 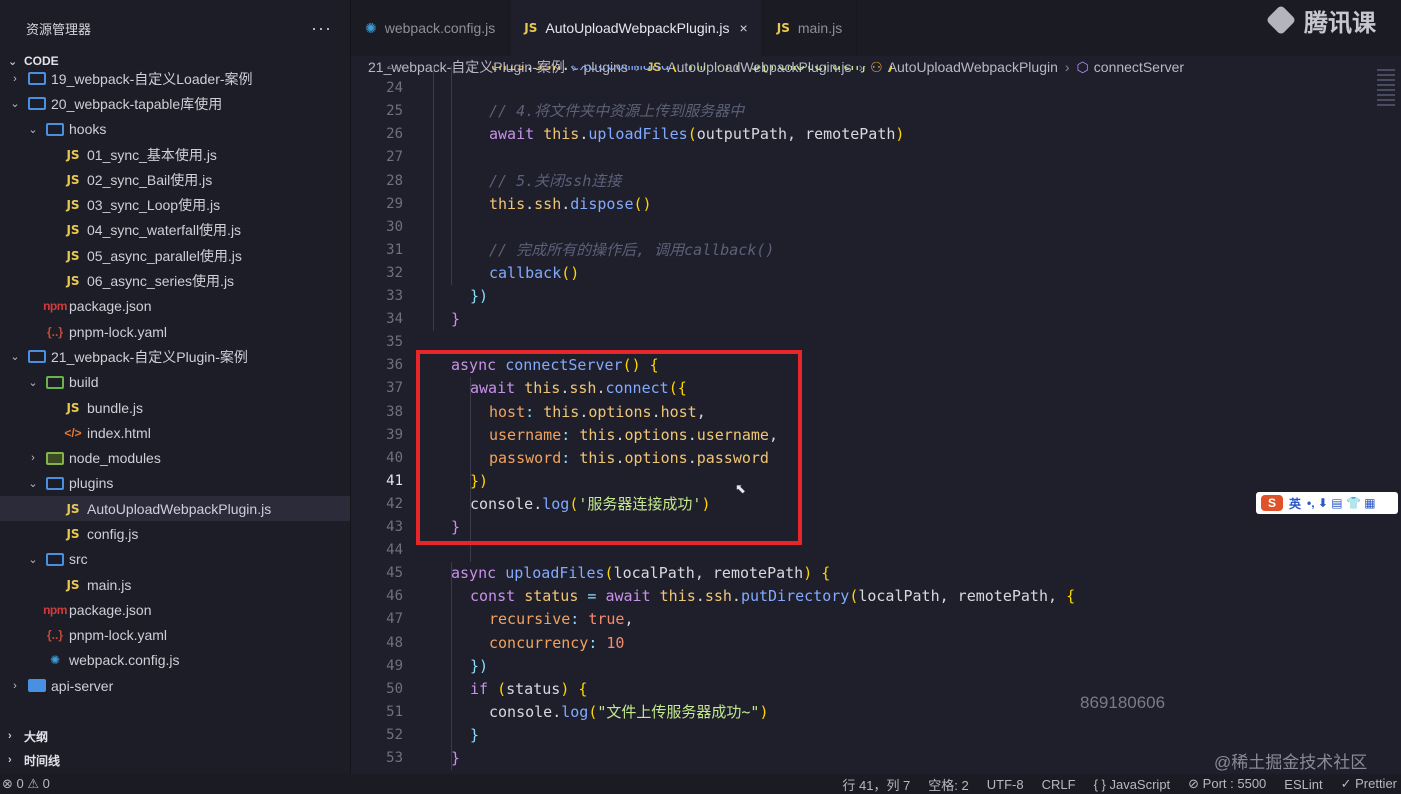 What do you see at coordinates (394, 411) in the screenshot?
I see `line-number: 38` at bounding box center [394, 411].